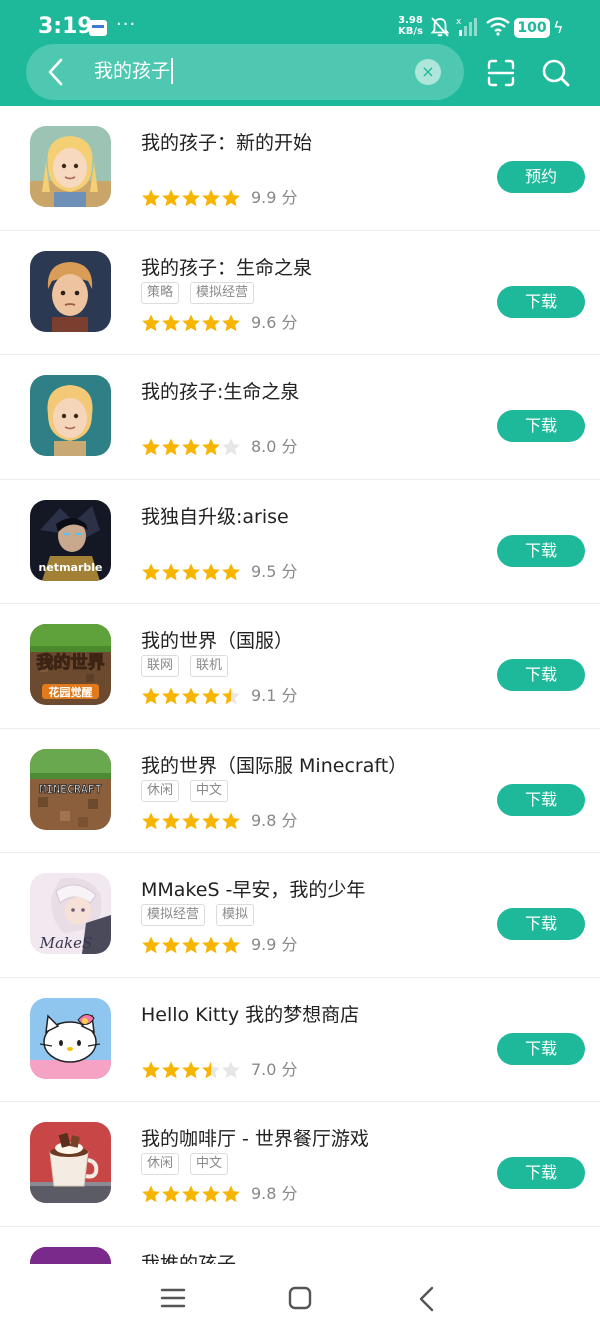 Image resolution: width=600 pixels, height=1333 pixels. I want to click on reserve-button: 预约, so click(541, 177).